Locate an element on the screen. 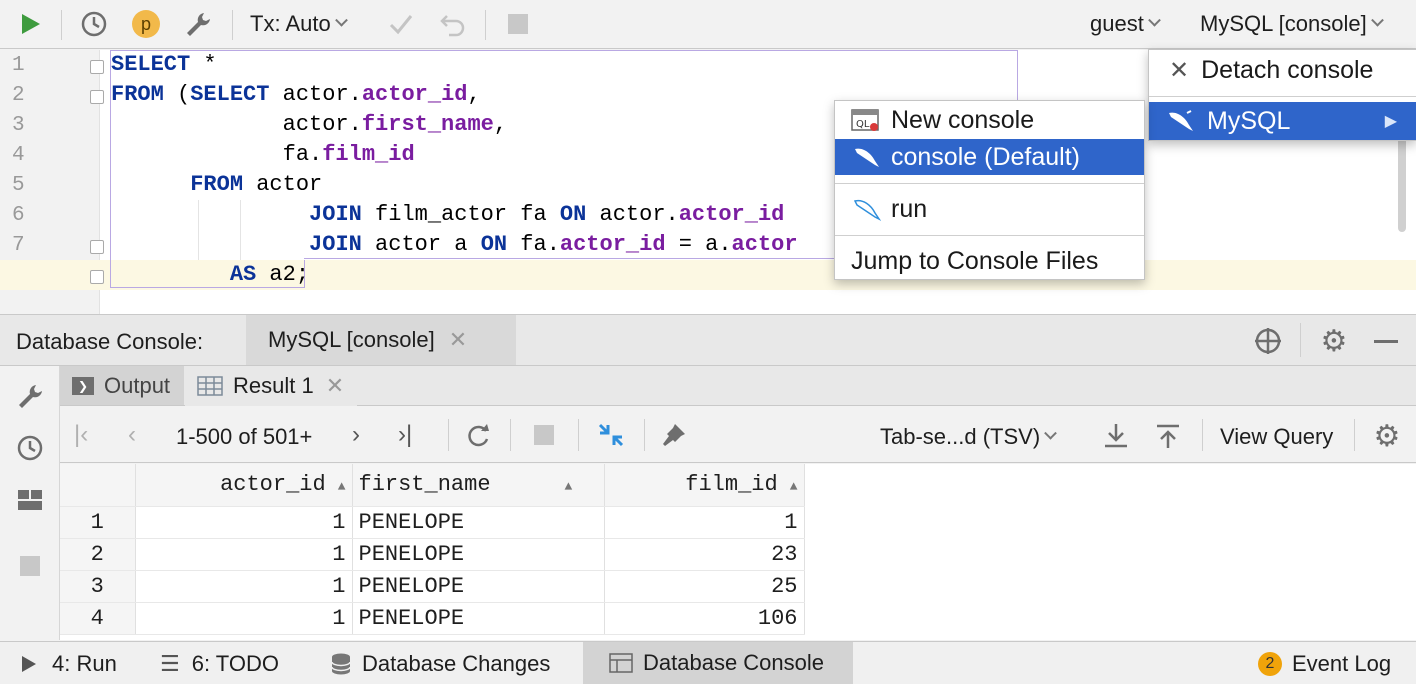 This screenshot has width=1416, height=684. first-page-icon: |‹ is located at coordinates (81, 435).